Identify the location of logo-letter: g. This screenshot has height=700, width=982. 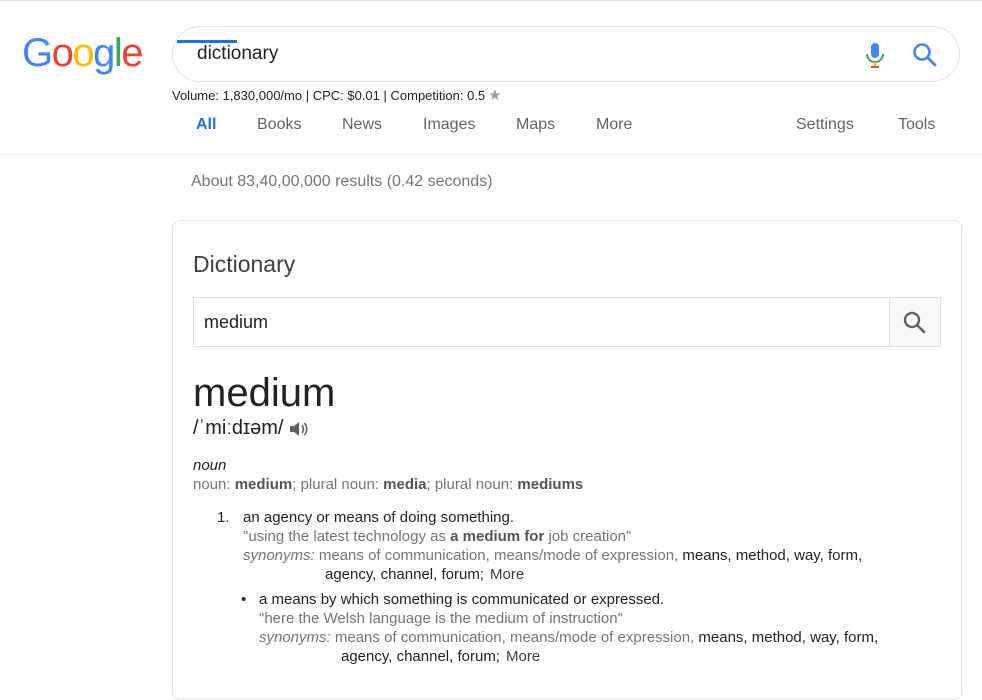
(104, 53).